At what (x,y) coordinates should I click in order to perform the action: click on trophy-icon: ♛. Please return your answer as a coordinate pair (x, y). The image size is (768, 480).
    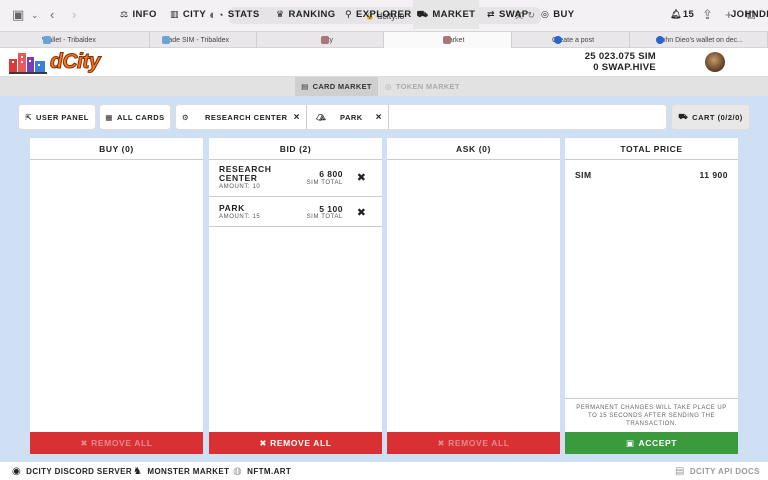
    Looking at the image, I should click on (280, 14).